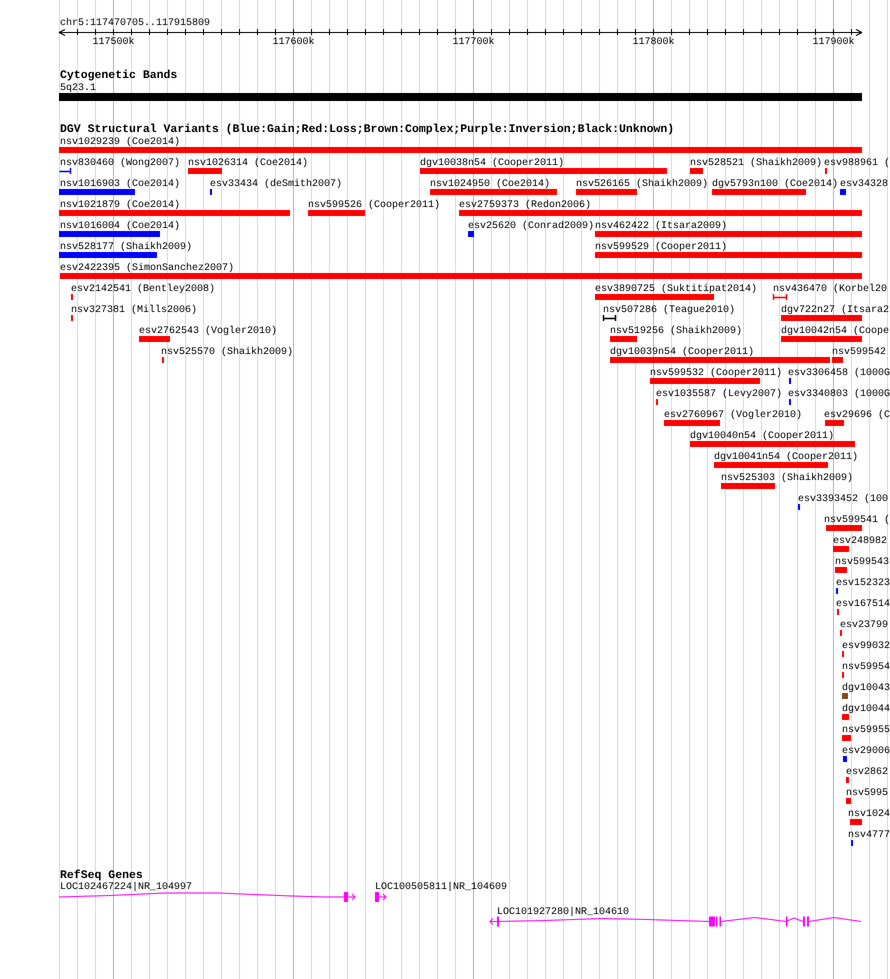  Describe the element at coordinates (135, 23) in the screenshot. I see `location-label: chr5:117470705..117915809` at that location.